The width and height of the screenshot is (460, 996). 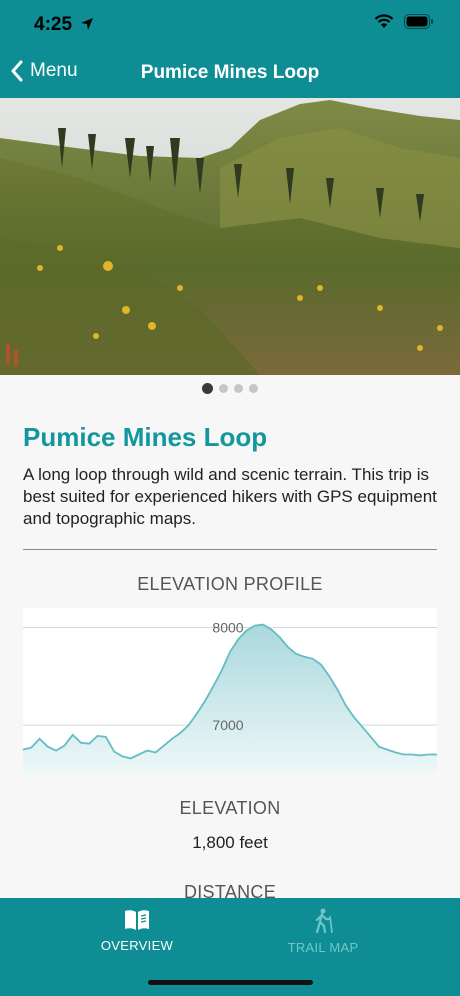 I want to click on elevation-label: ELEVATION, so click(x=230, y=808).